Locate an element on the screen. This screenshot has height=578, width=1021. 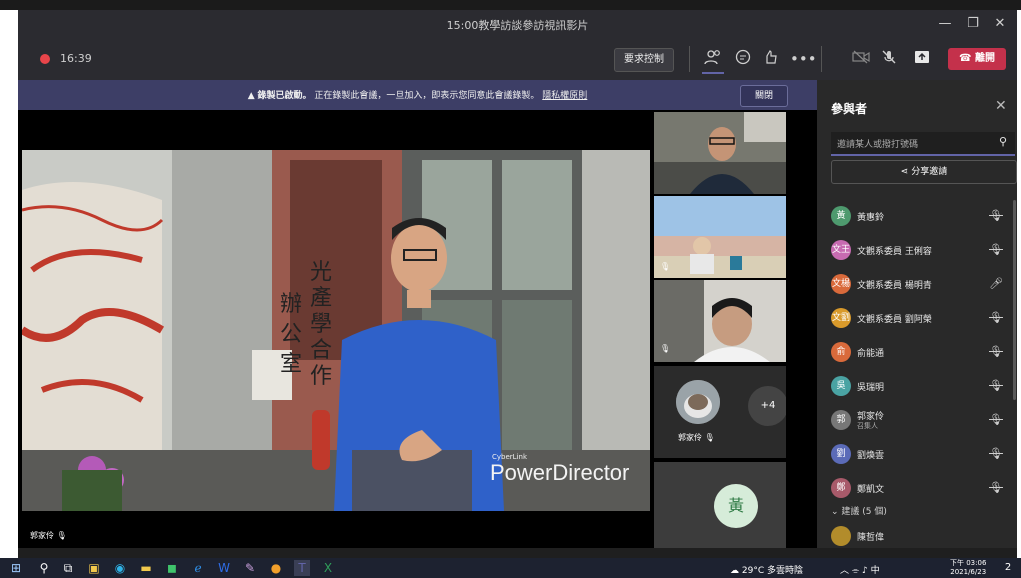
maximize-button: ❐ is located at coordinates (973, 24).